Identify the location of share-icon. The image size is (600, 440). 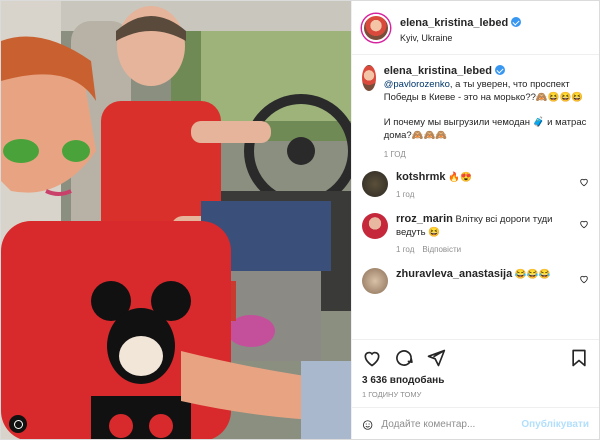
(436, 358).